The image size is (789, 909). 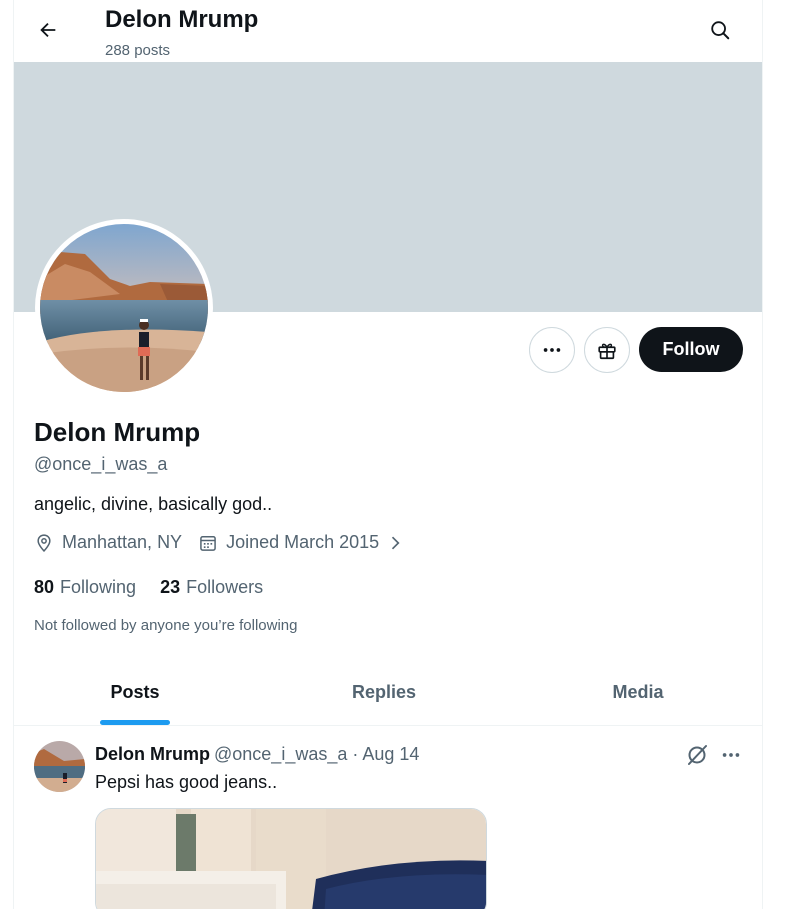 I want to click on tweet-more-button, so click(x=731, y=755).